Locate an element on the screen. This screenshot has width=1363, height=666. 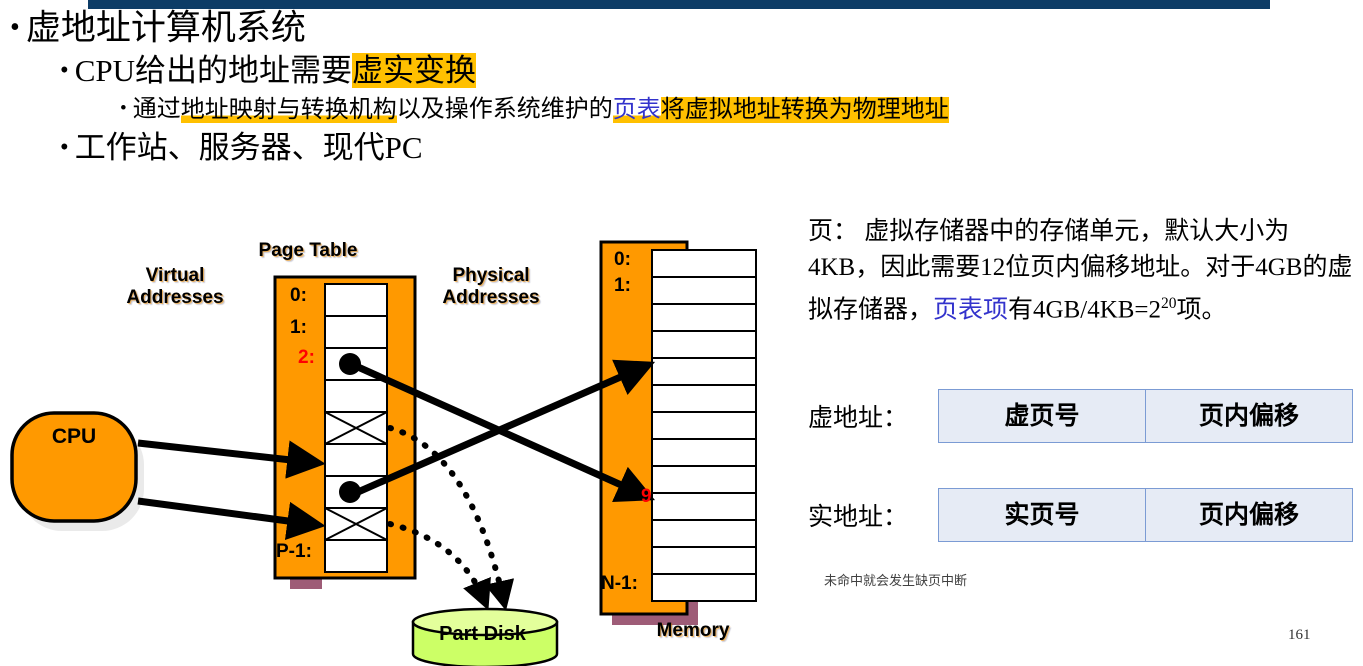
page-table-row-label-2: 2: is located at coordinates (306, 357).